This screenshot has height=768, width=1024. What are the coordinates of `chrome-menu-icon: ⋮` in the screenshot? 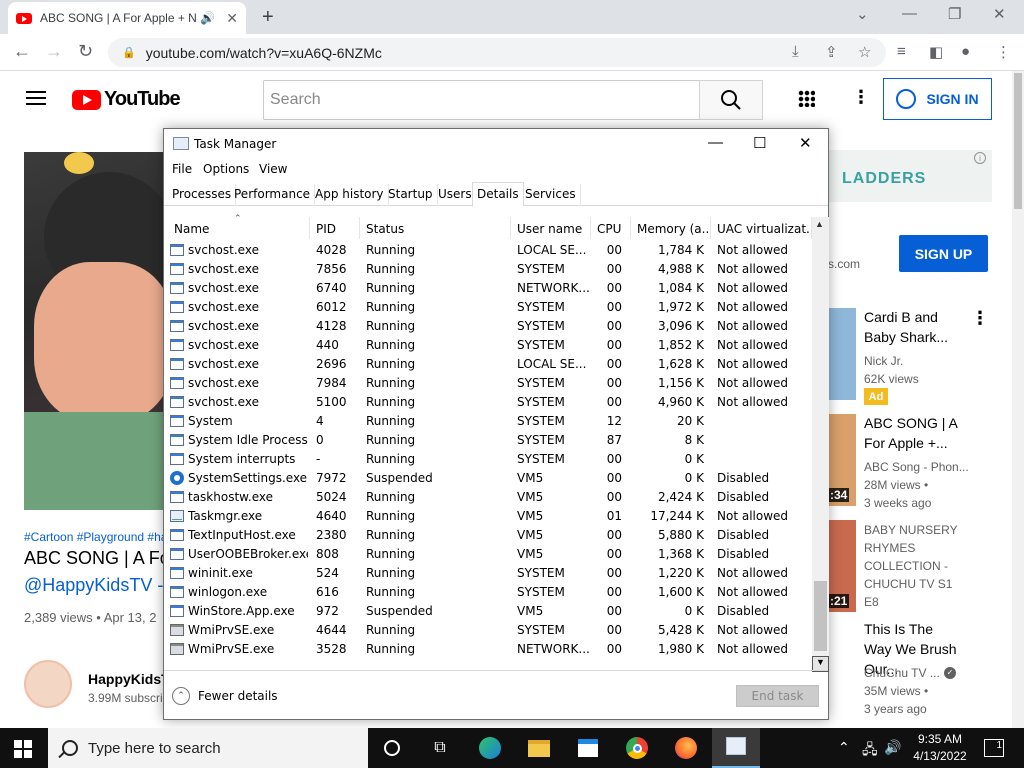 It's located at (1003, 52).